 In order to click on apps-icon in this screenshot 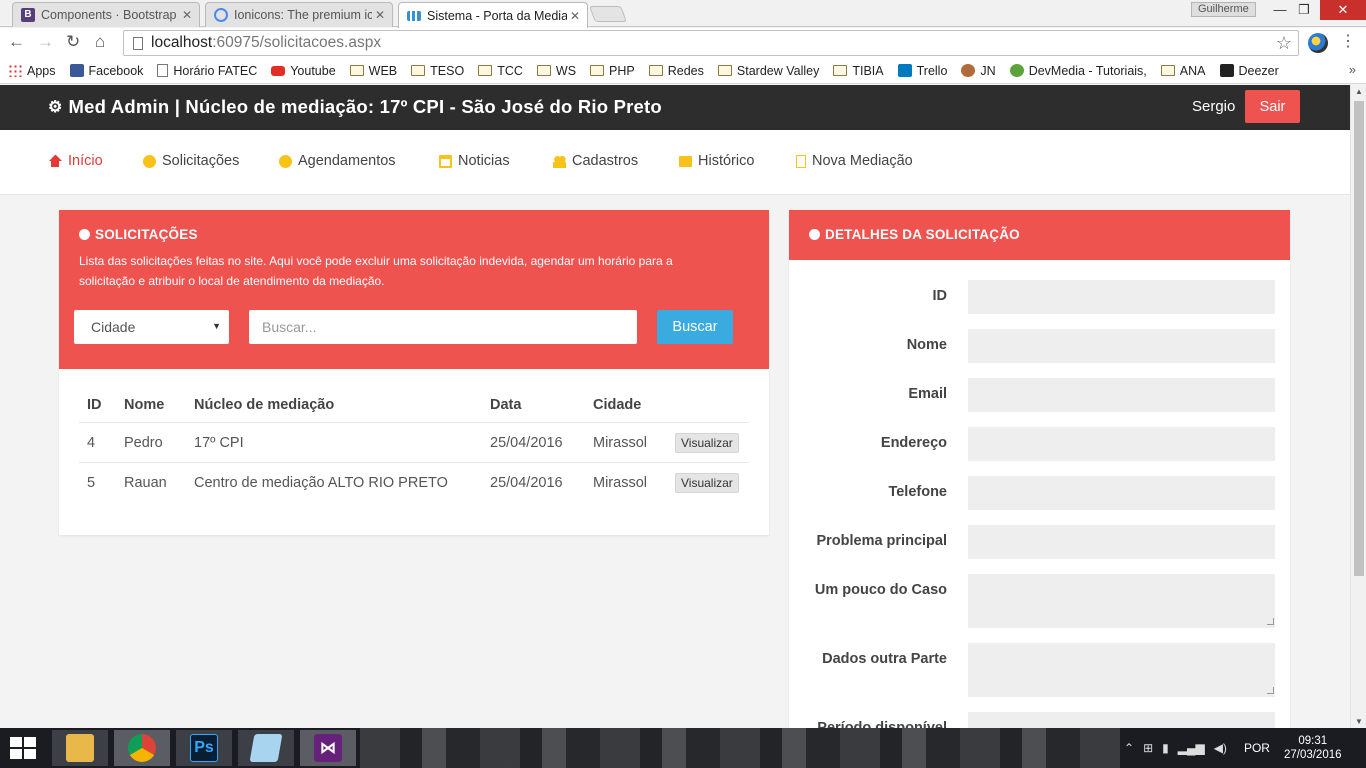, I will do `click(15, 70)`.